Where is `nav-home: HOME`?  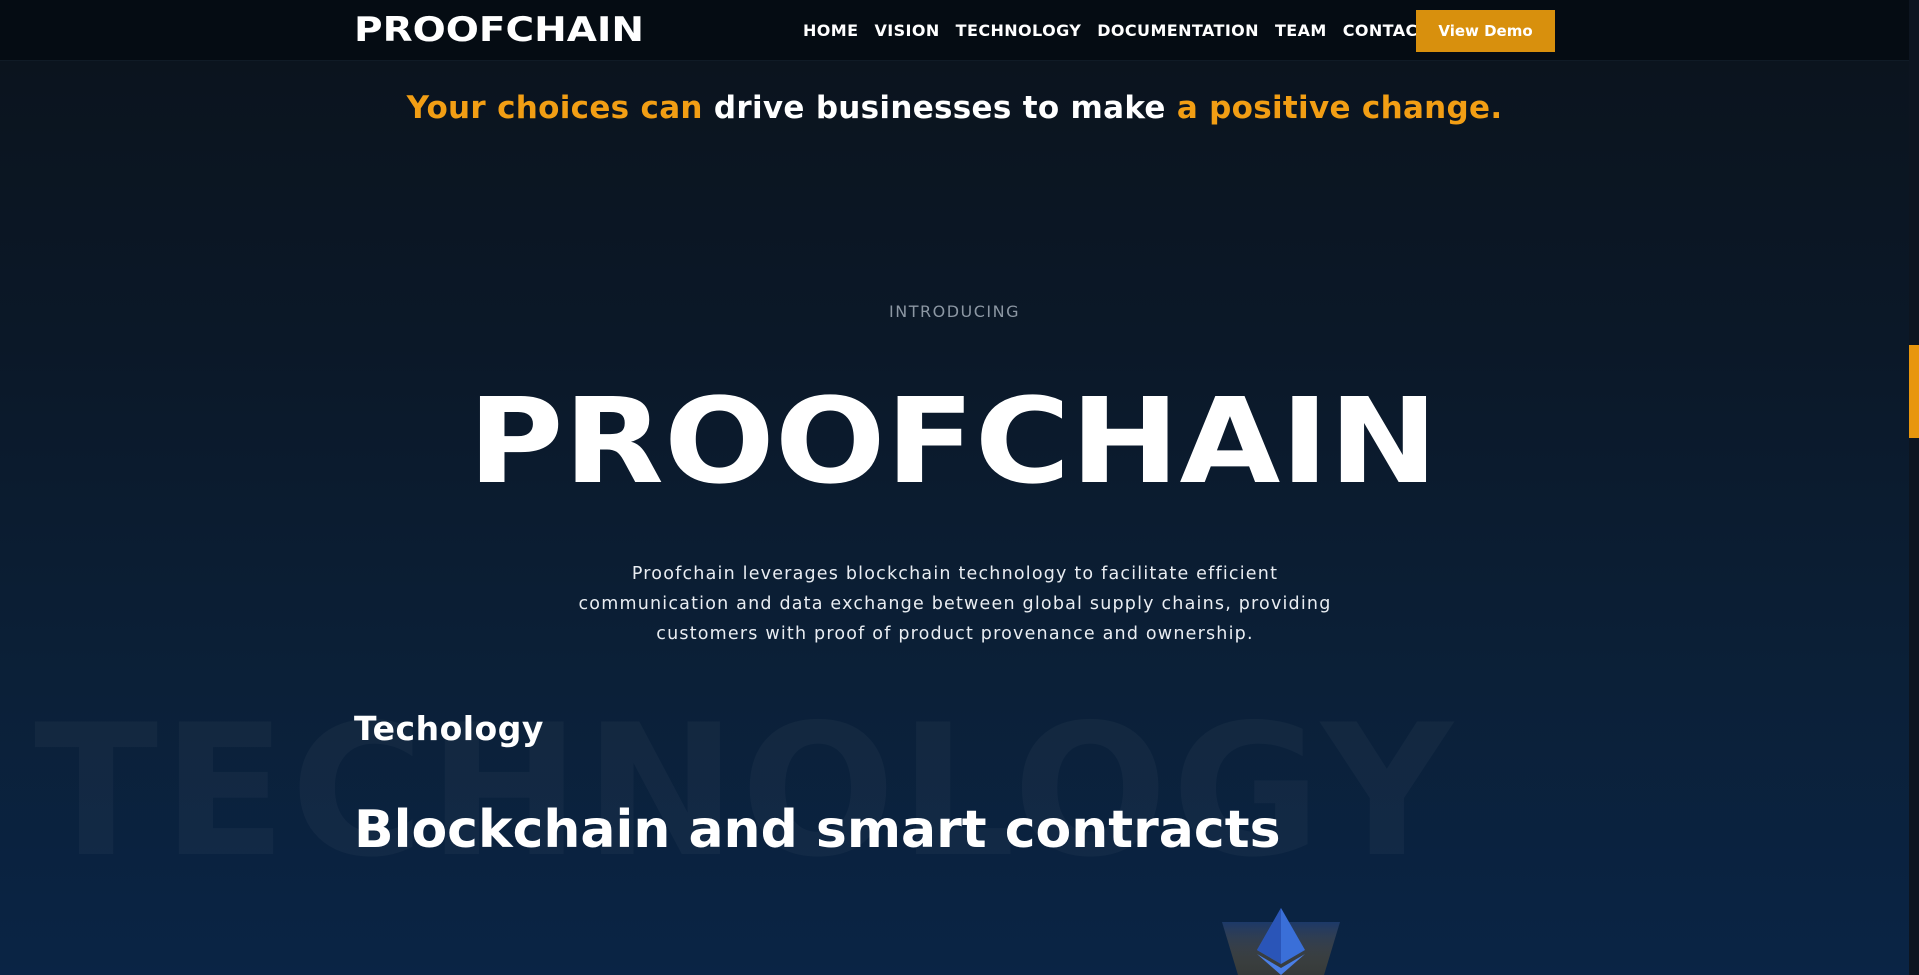
nav-home: HOME is located at coordinates (830, 30).